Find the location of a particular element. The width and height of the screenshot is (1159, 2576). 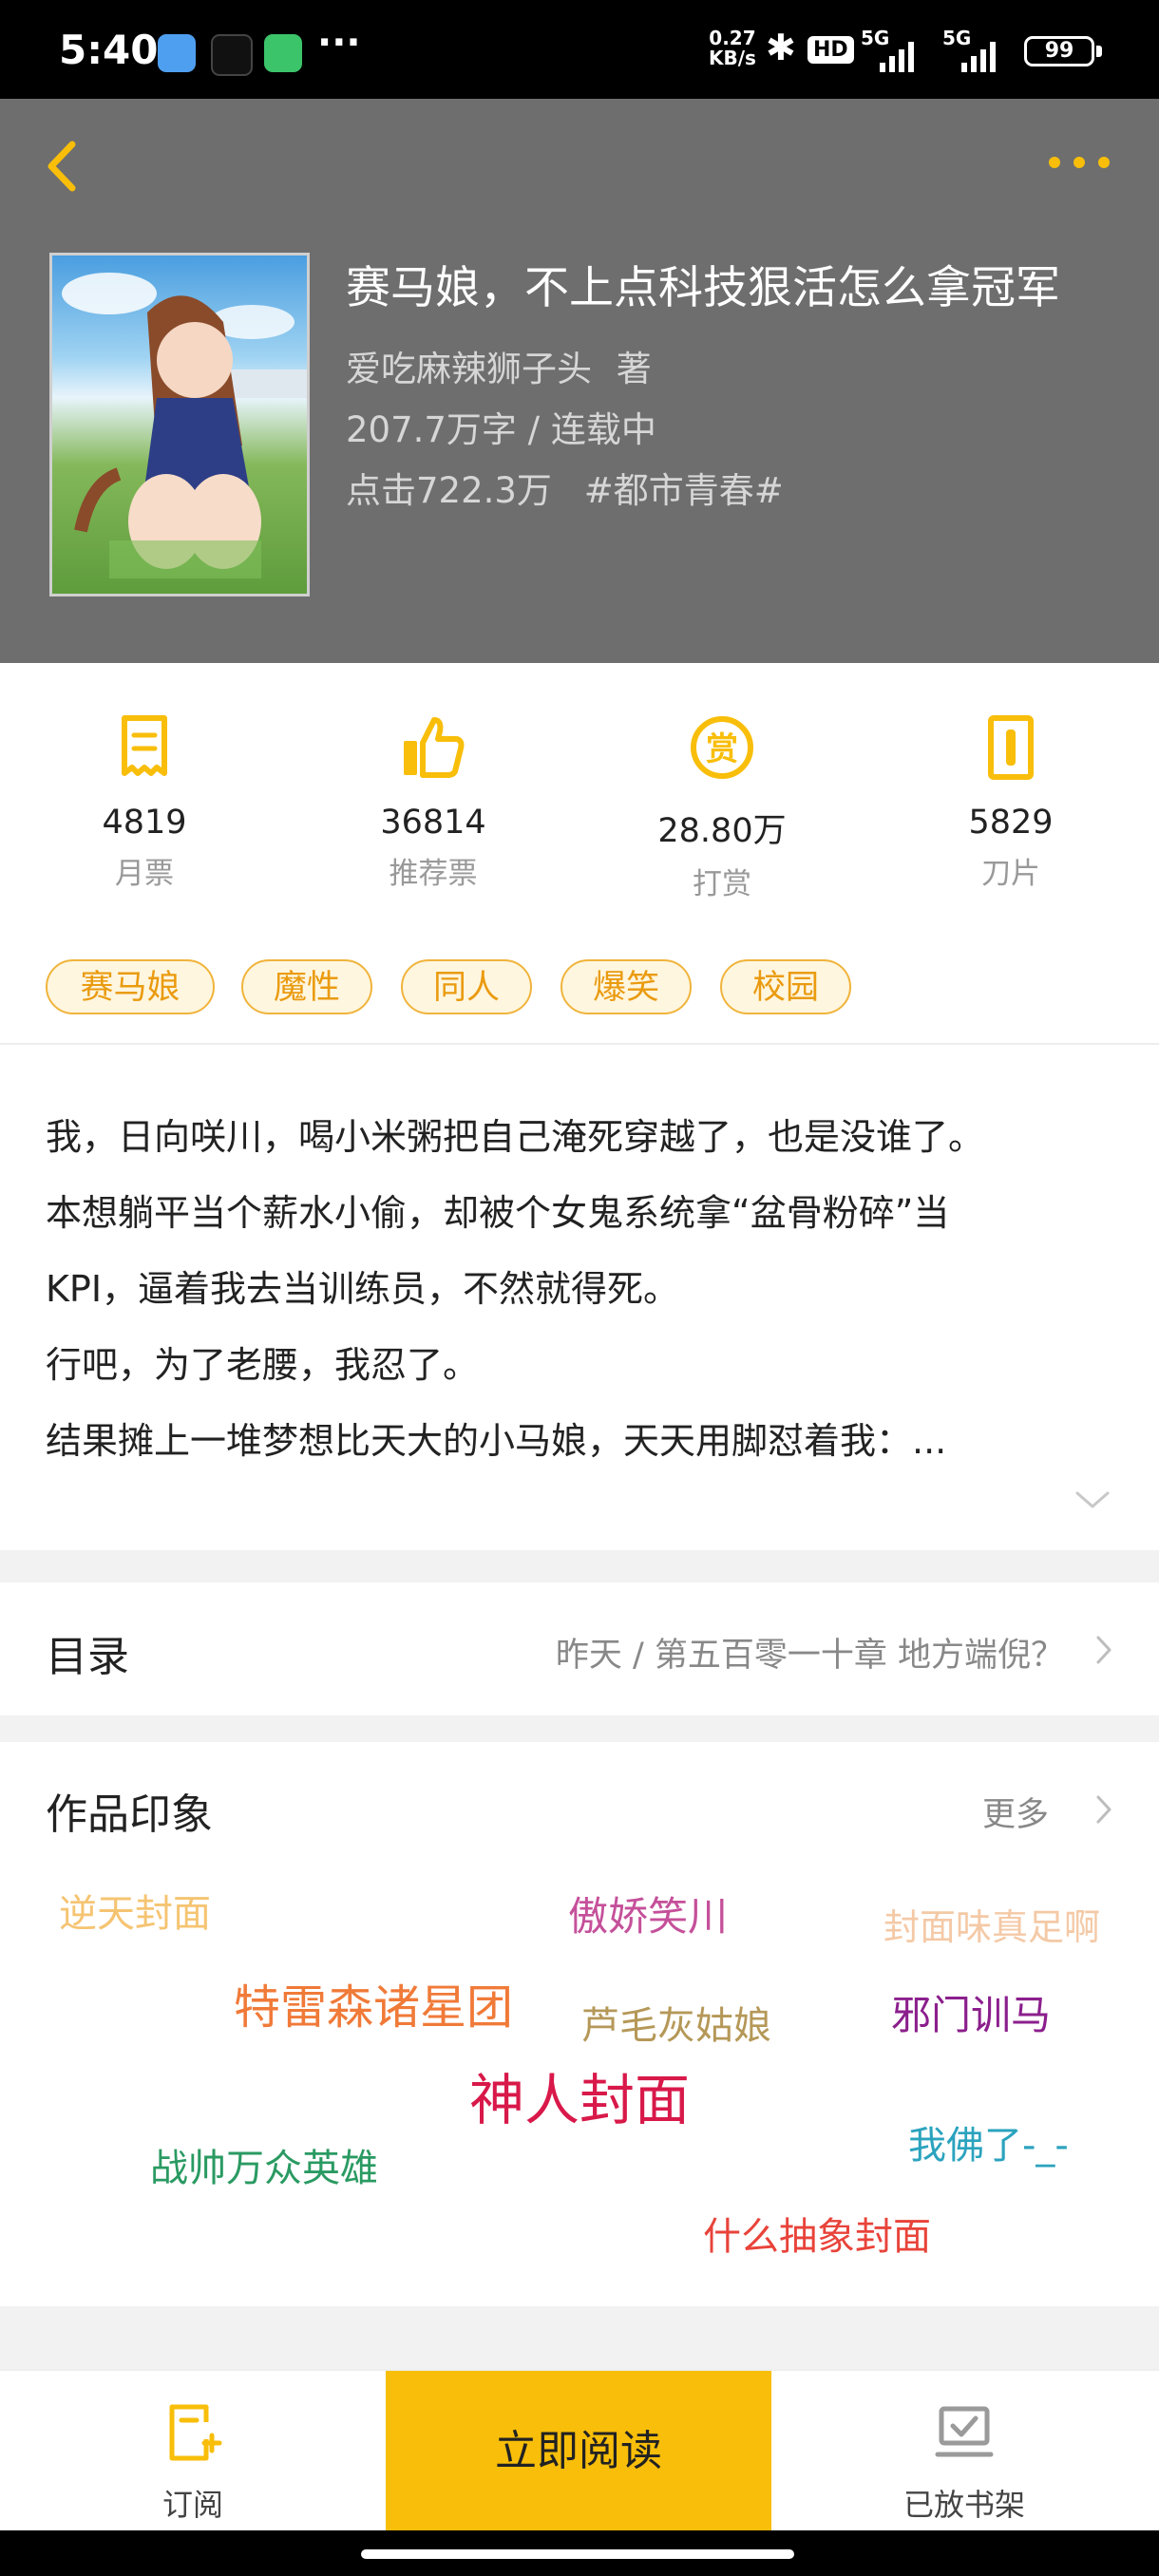

stat-label: 推荐票 is located at coordinates (433, 874).